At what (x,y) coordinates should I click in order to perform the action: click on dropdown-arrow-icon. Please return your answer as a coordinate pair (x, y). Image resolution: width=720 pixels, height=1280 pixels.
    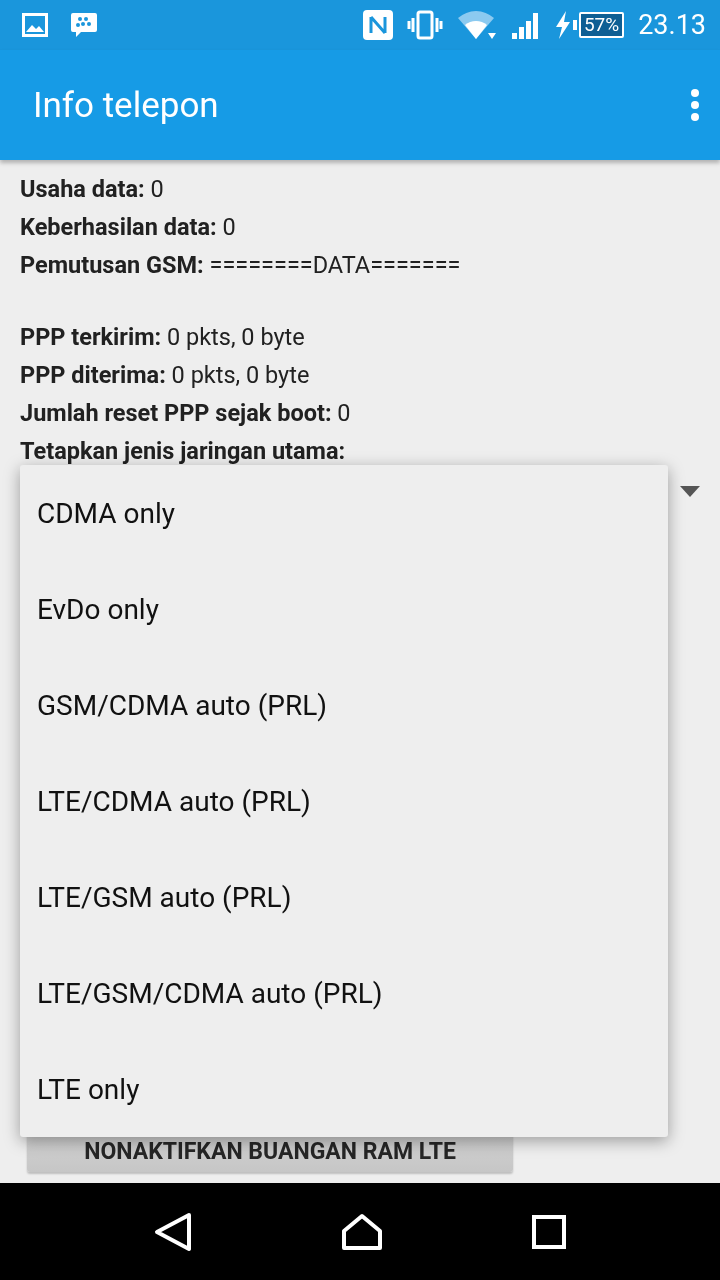
    Looking at the image, I should click on (690, 492).